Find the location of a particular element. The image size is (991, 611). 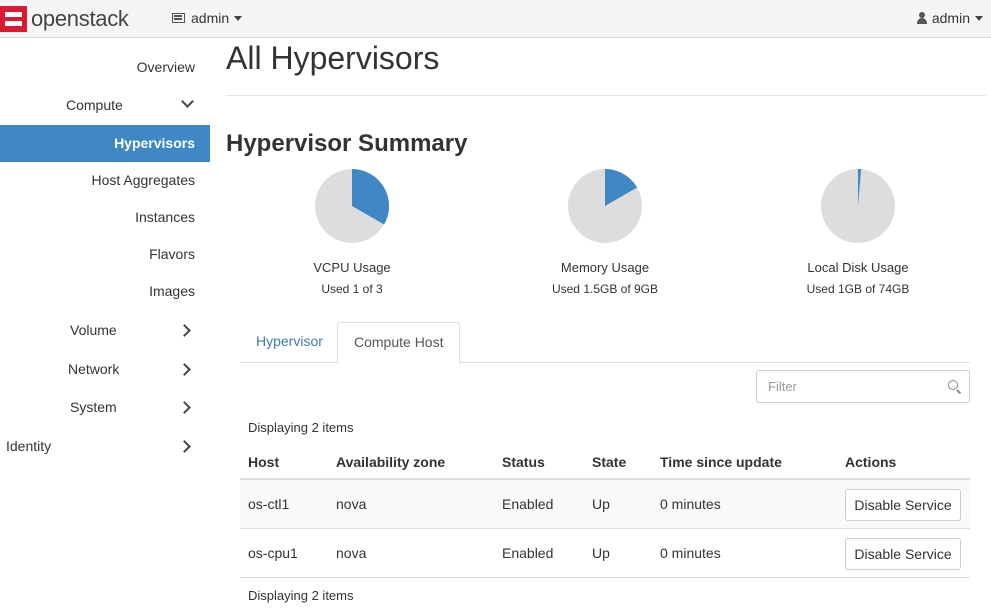

filter-input is located at coordinates (842, 386).